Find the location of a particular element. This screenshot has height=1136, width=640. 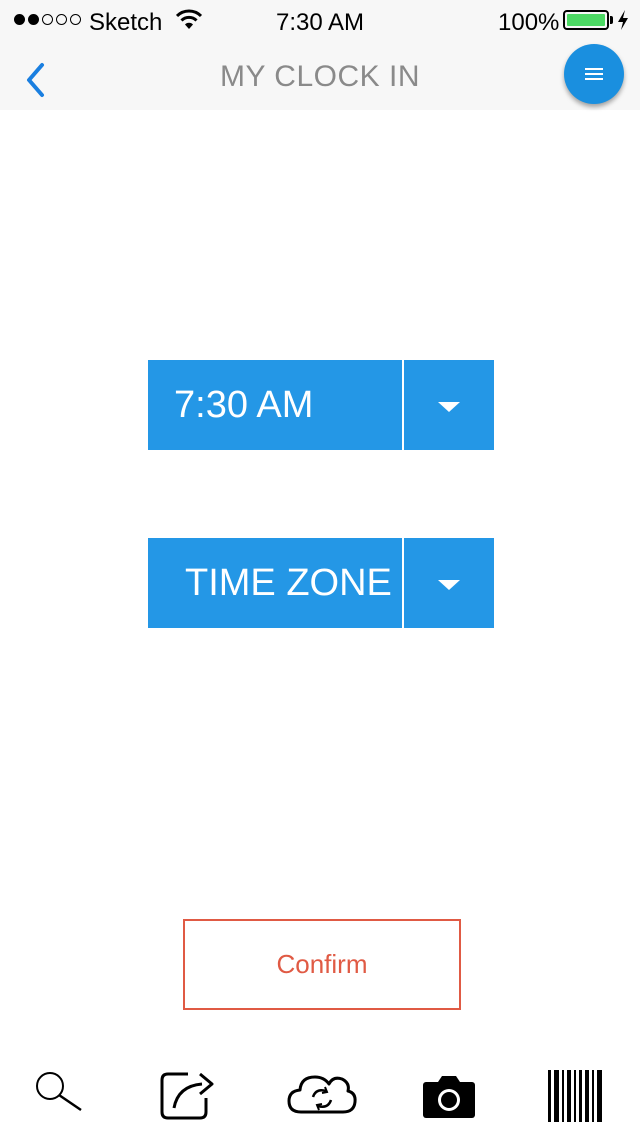

timezone-dropdown: TIME ZONE is located at coordinates (321, 583).